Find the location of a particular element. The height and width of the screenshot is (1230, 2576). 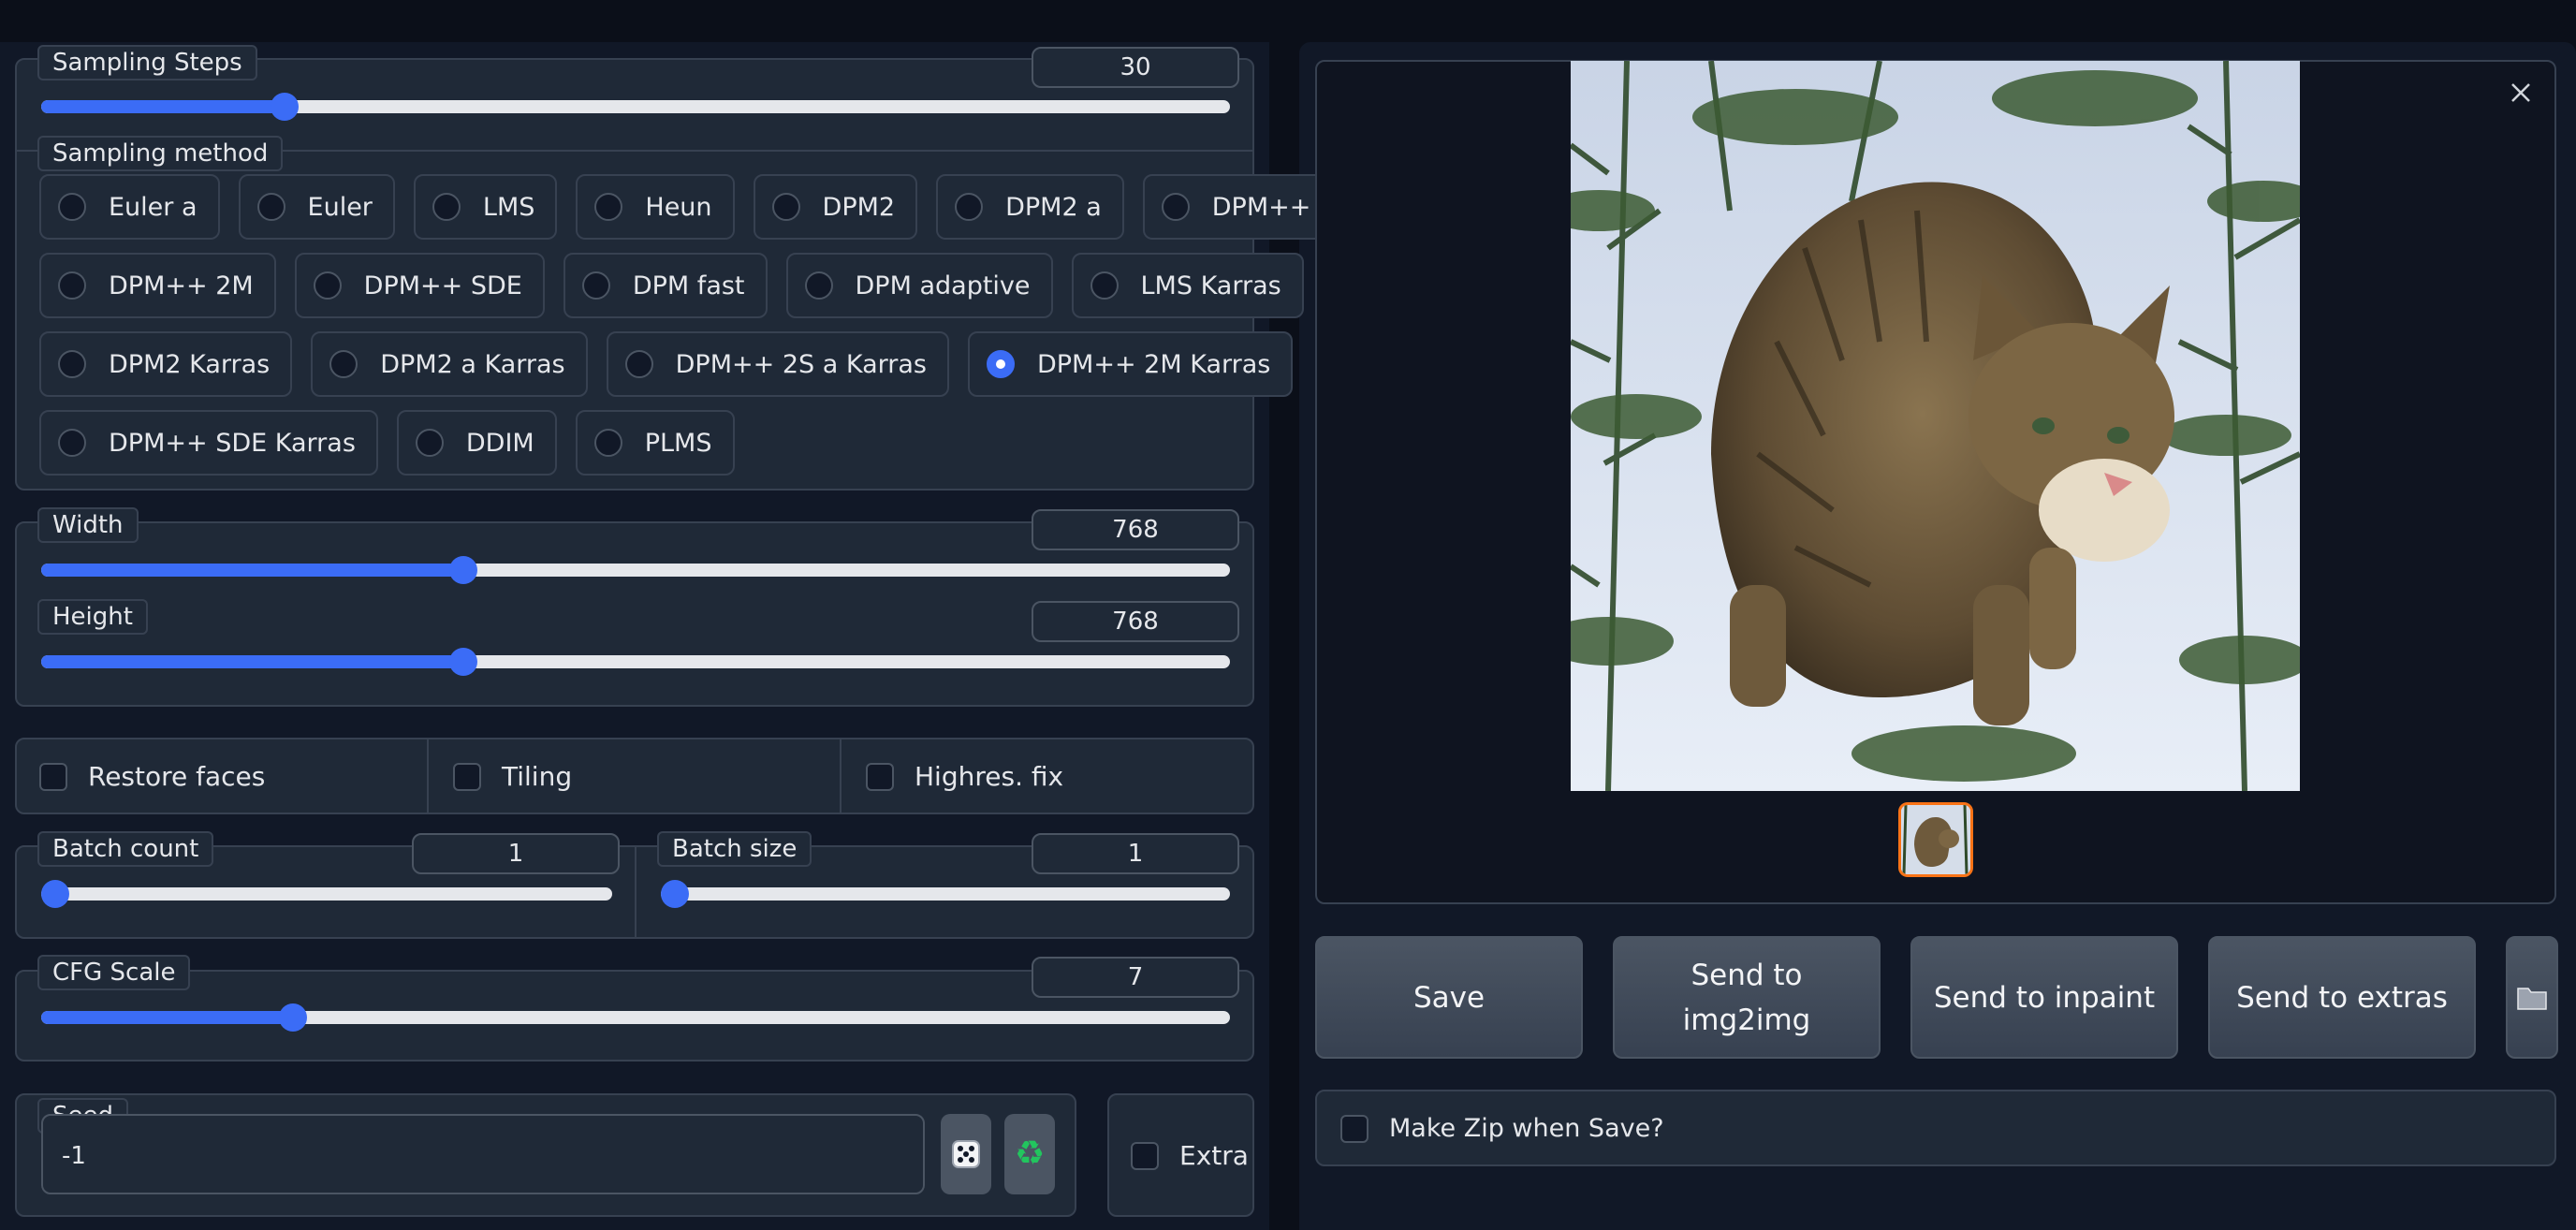

height-input: 768 is located at coordinates (1135, 621).